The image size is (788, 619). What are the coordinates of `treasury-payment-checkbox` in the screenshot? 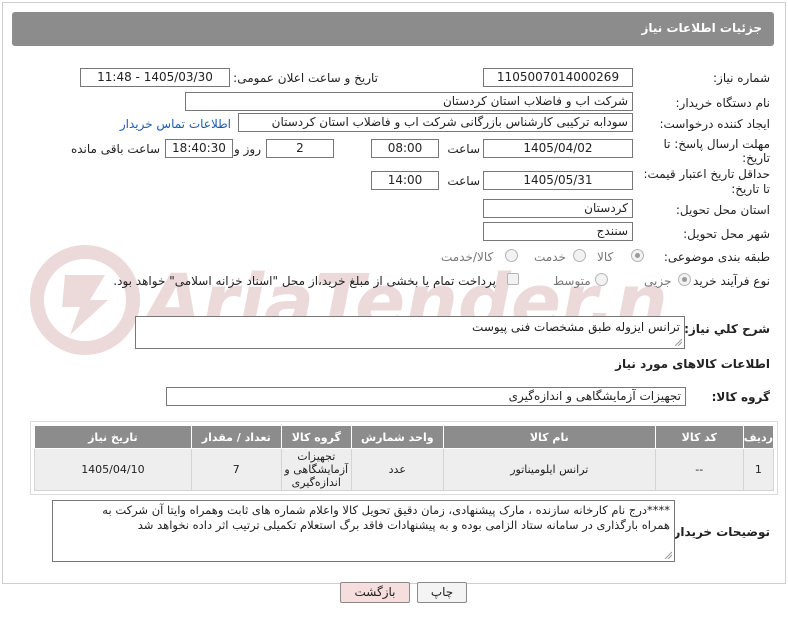 It's located at (513, 279).